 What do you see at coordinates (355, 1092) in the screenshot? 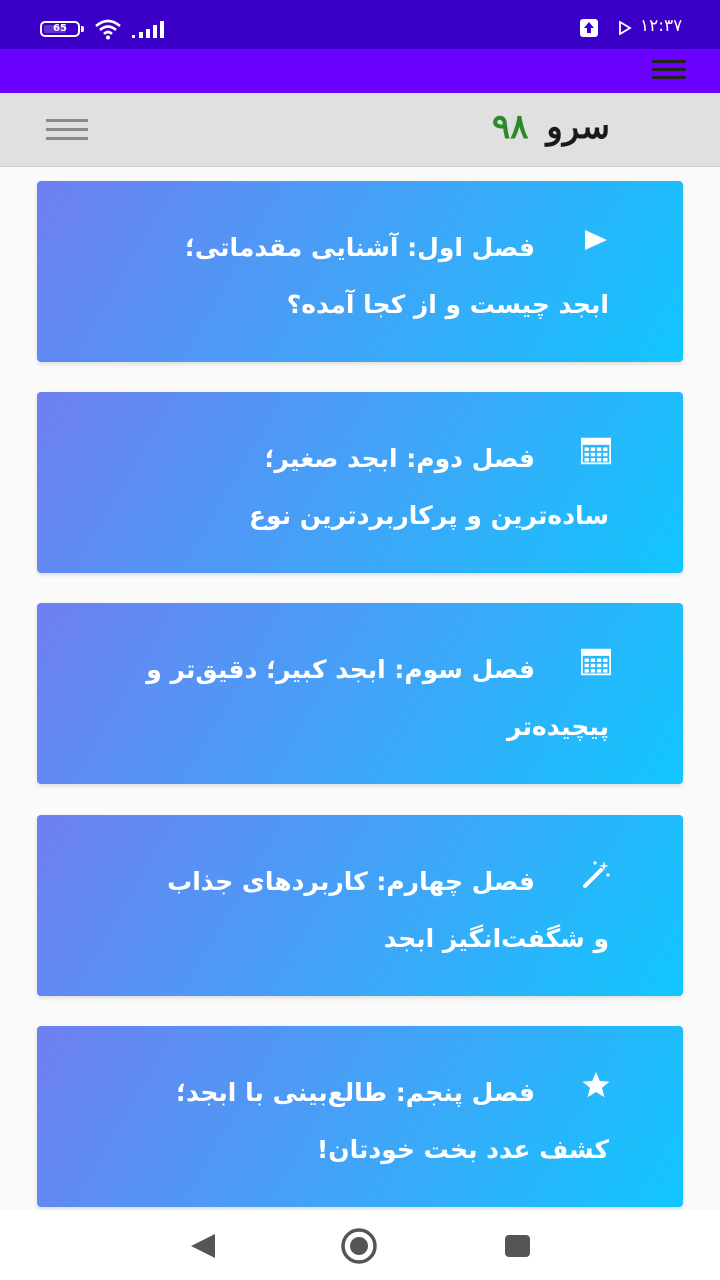
I see `chapter-title: فصل پنجم: طالع‌بینی با ابجد؛` at bounding box center [355, 1092].